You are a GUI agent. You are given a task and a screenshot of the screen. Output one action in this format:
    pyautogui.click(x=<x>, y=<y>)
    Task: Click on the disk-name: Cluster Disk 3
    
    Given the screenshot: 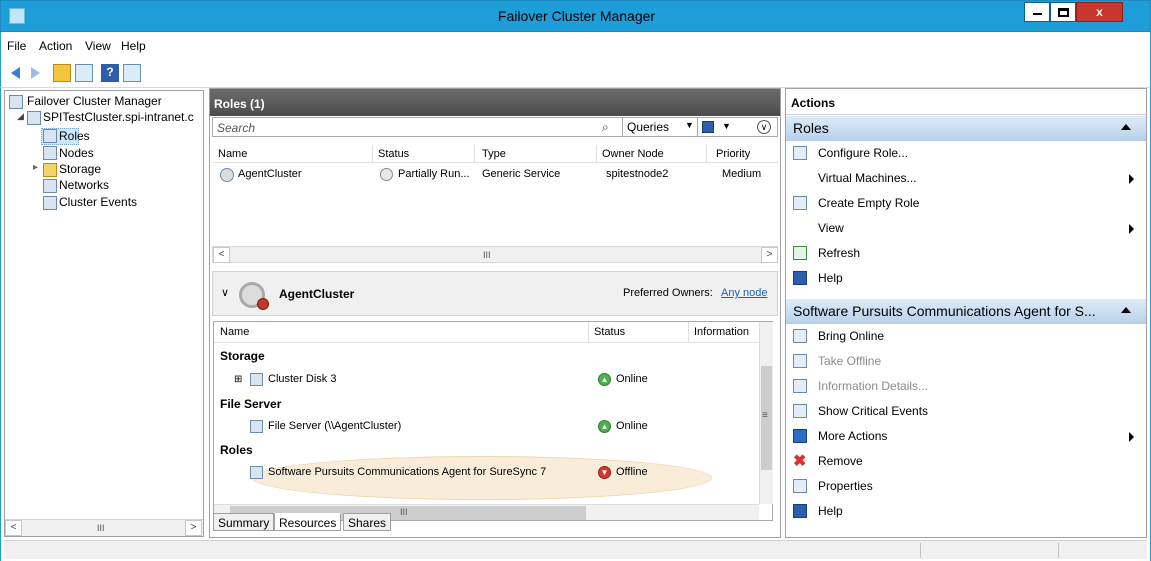 What is the action you would take?
    pyautogui.click(x=302, y=379)
    